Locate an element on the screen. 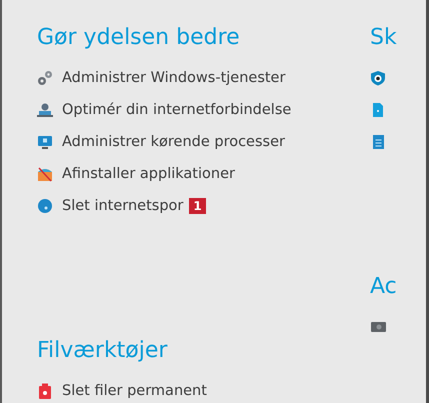 This screenshot has width=429, height=403. gears-icon is located at coordinates (45, 78).